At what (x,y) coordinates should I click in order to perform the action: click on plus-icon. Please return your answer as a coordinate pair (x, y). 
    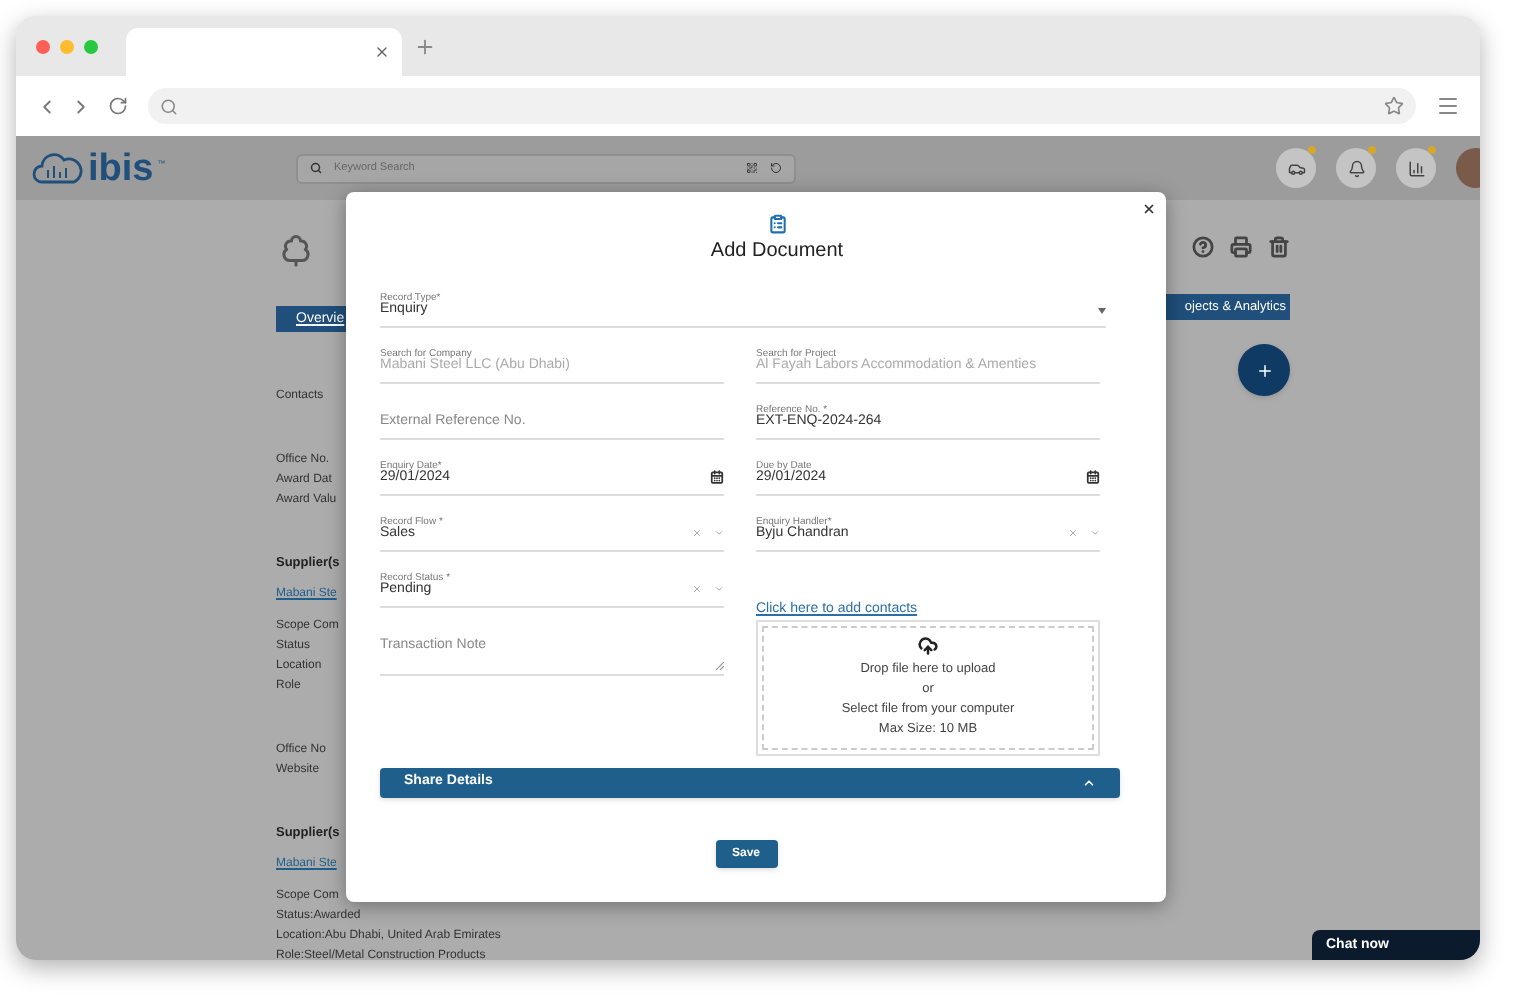
    Looking at the image, I should click on (1264, 370).